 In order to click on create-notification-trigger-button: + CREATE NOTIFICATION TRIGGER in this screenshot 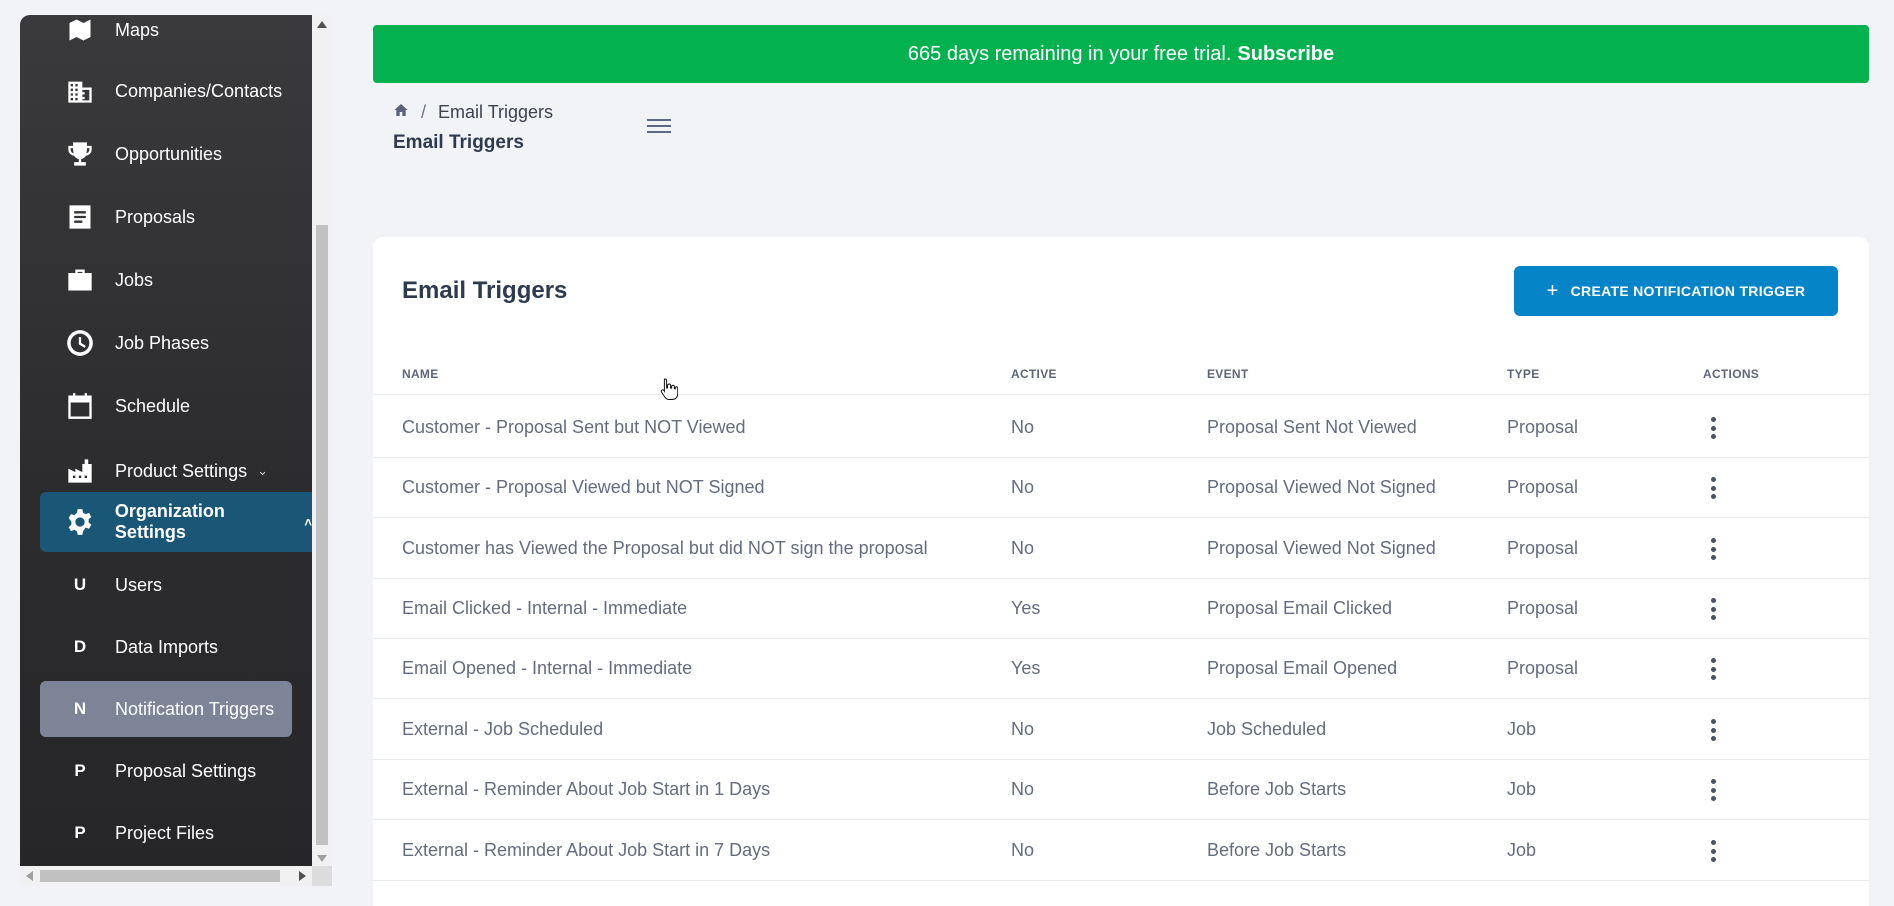, I will do `click(1676, 291)`.